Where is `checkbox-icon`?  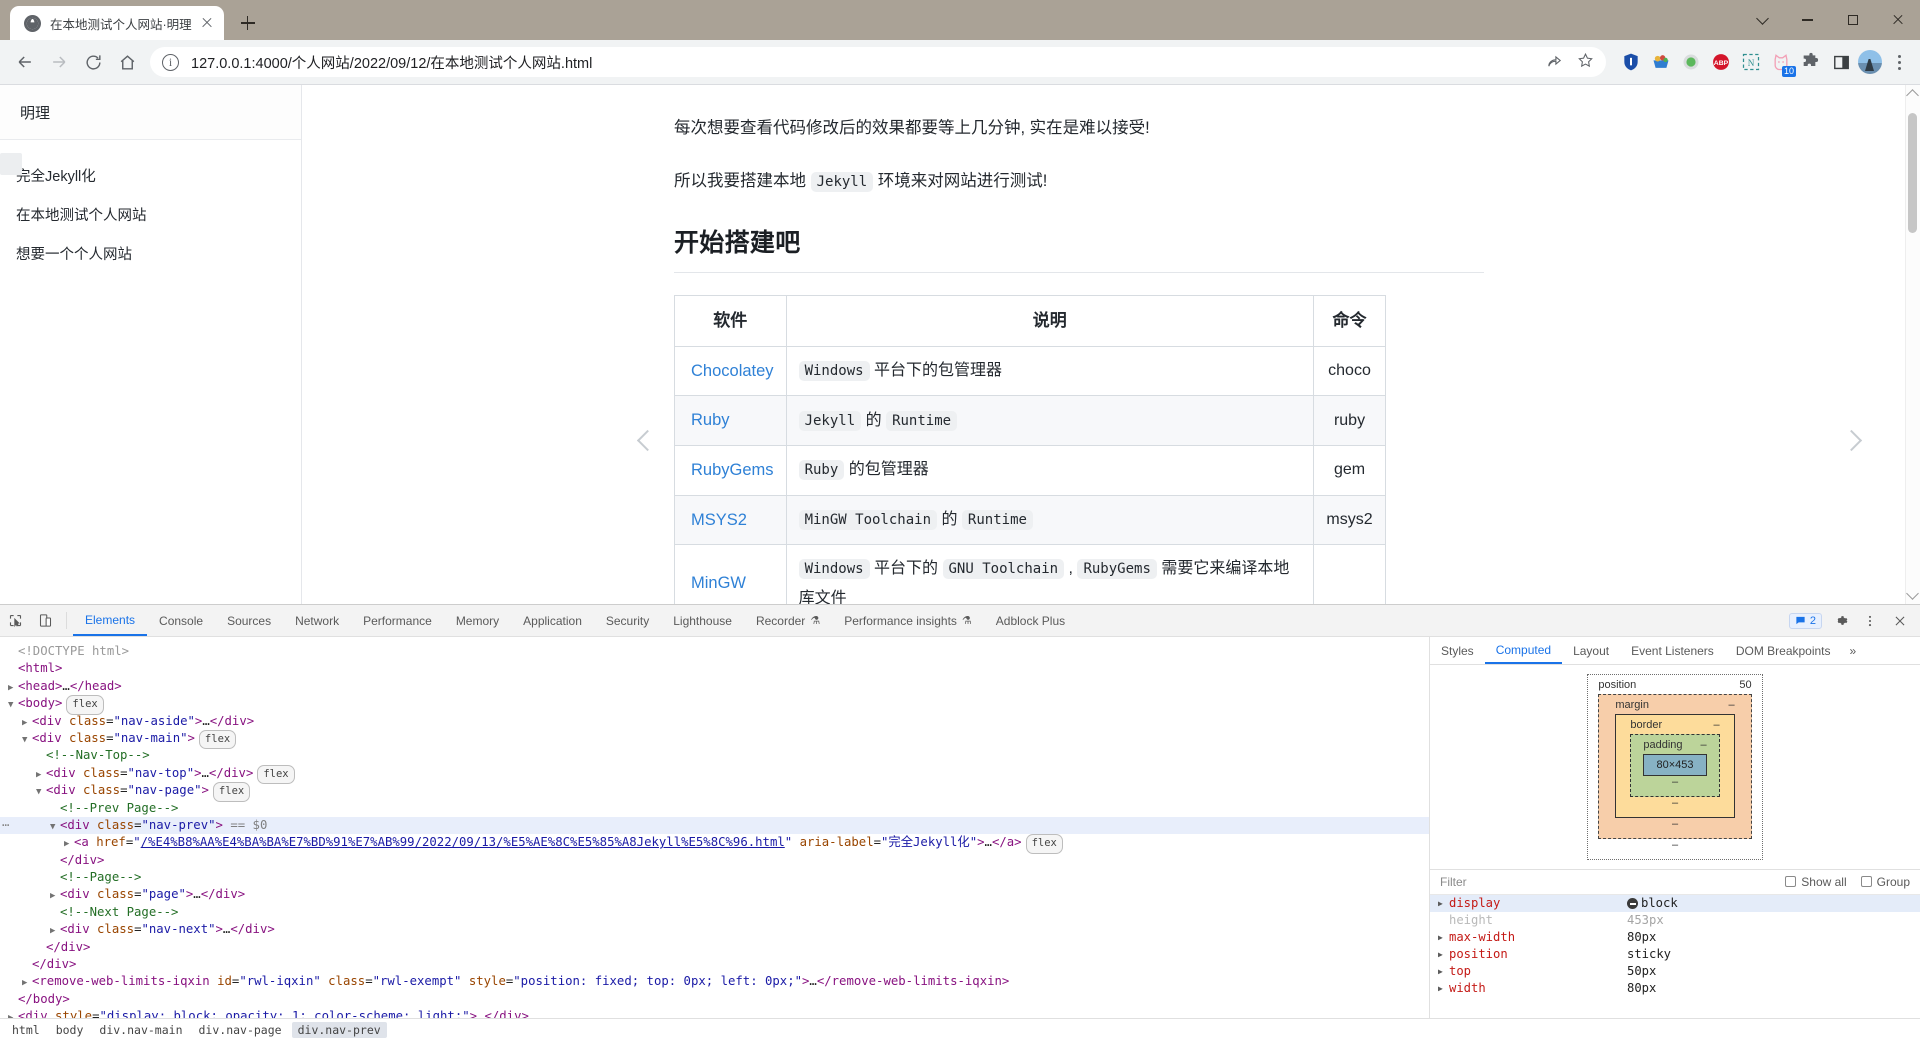
checkbox-icon is located at coordinates (1791, 881).